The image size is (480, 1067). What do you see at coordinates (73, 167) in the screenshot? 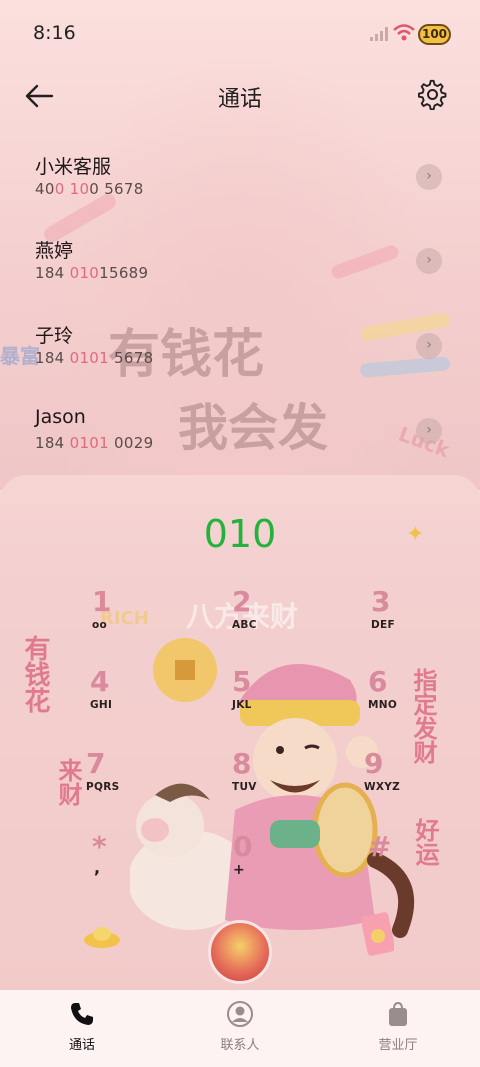
I see `contact-name: 小米客服` at bounding box center [73, 167].